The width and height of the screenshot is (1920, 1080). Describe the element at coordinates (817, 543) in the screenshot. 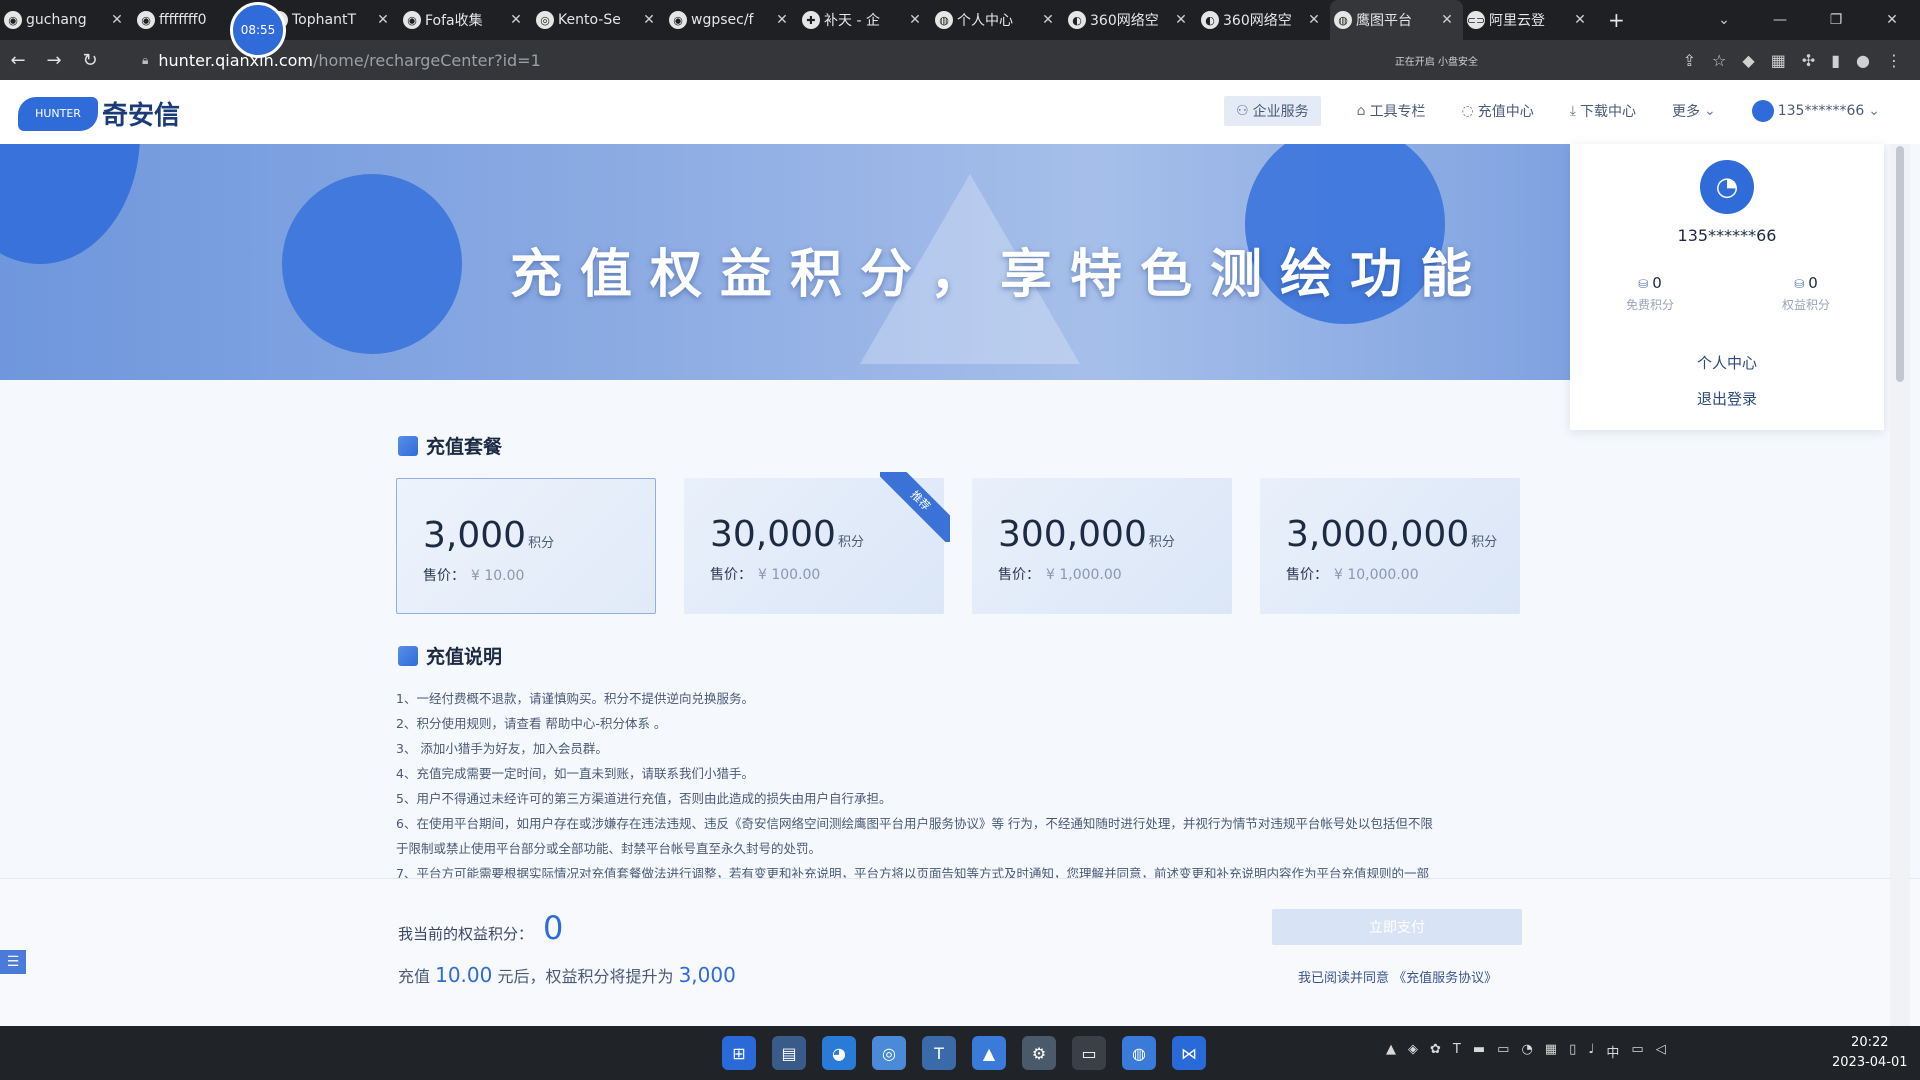

I see `package-card: 推荐 30,000 积分 售价： ¥ 100.00` at that location.